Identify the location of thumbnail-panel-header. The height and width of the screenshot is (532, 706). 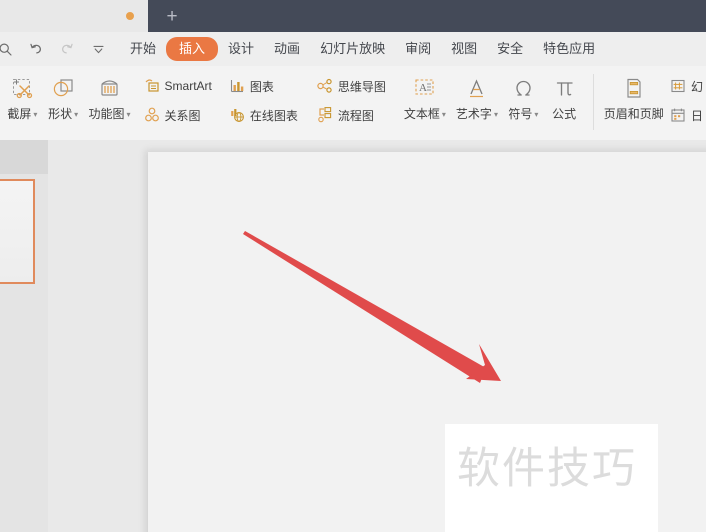
(24, 157).